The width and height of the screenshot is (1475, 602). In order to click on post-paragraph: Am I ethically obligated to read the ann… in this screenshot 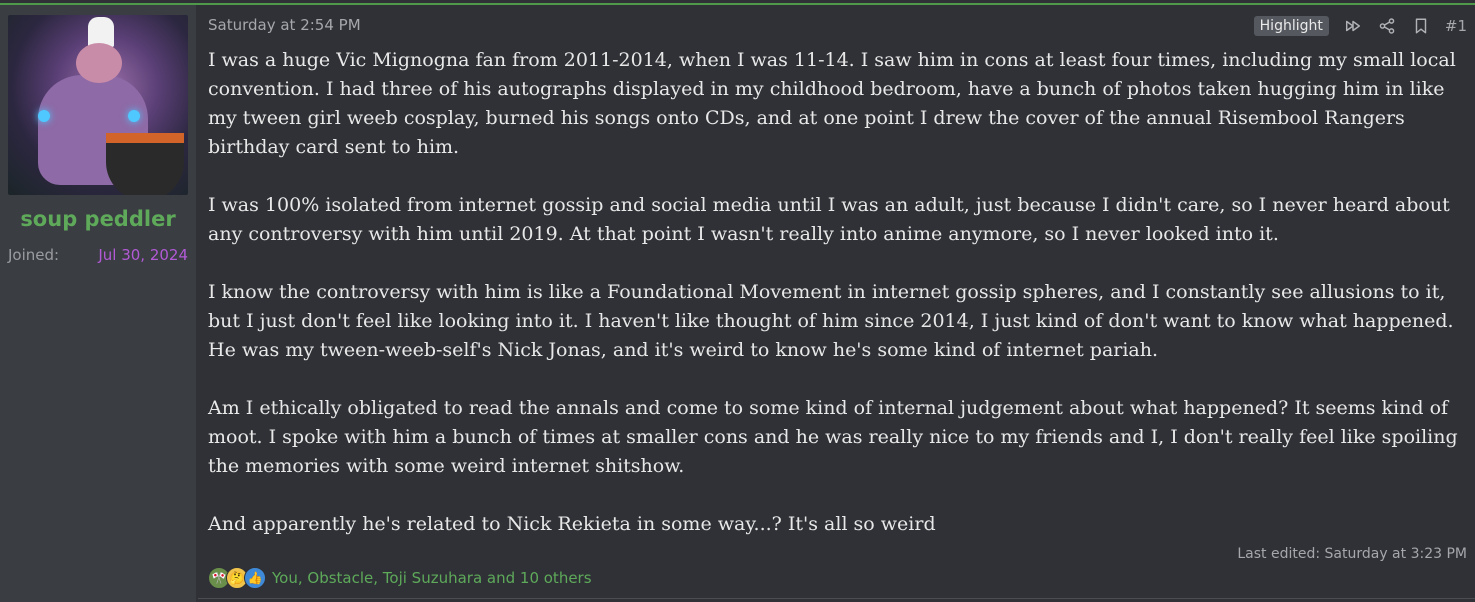, I will do `click(833, 437)`.